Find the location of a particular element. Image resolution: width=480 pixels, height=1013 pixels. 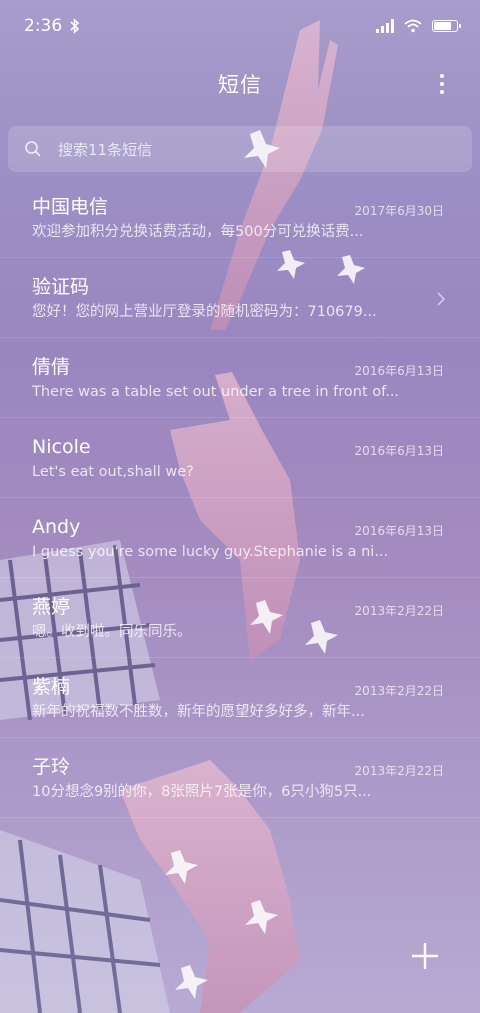

plus-icon is located at coordinates (425, 956).